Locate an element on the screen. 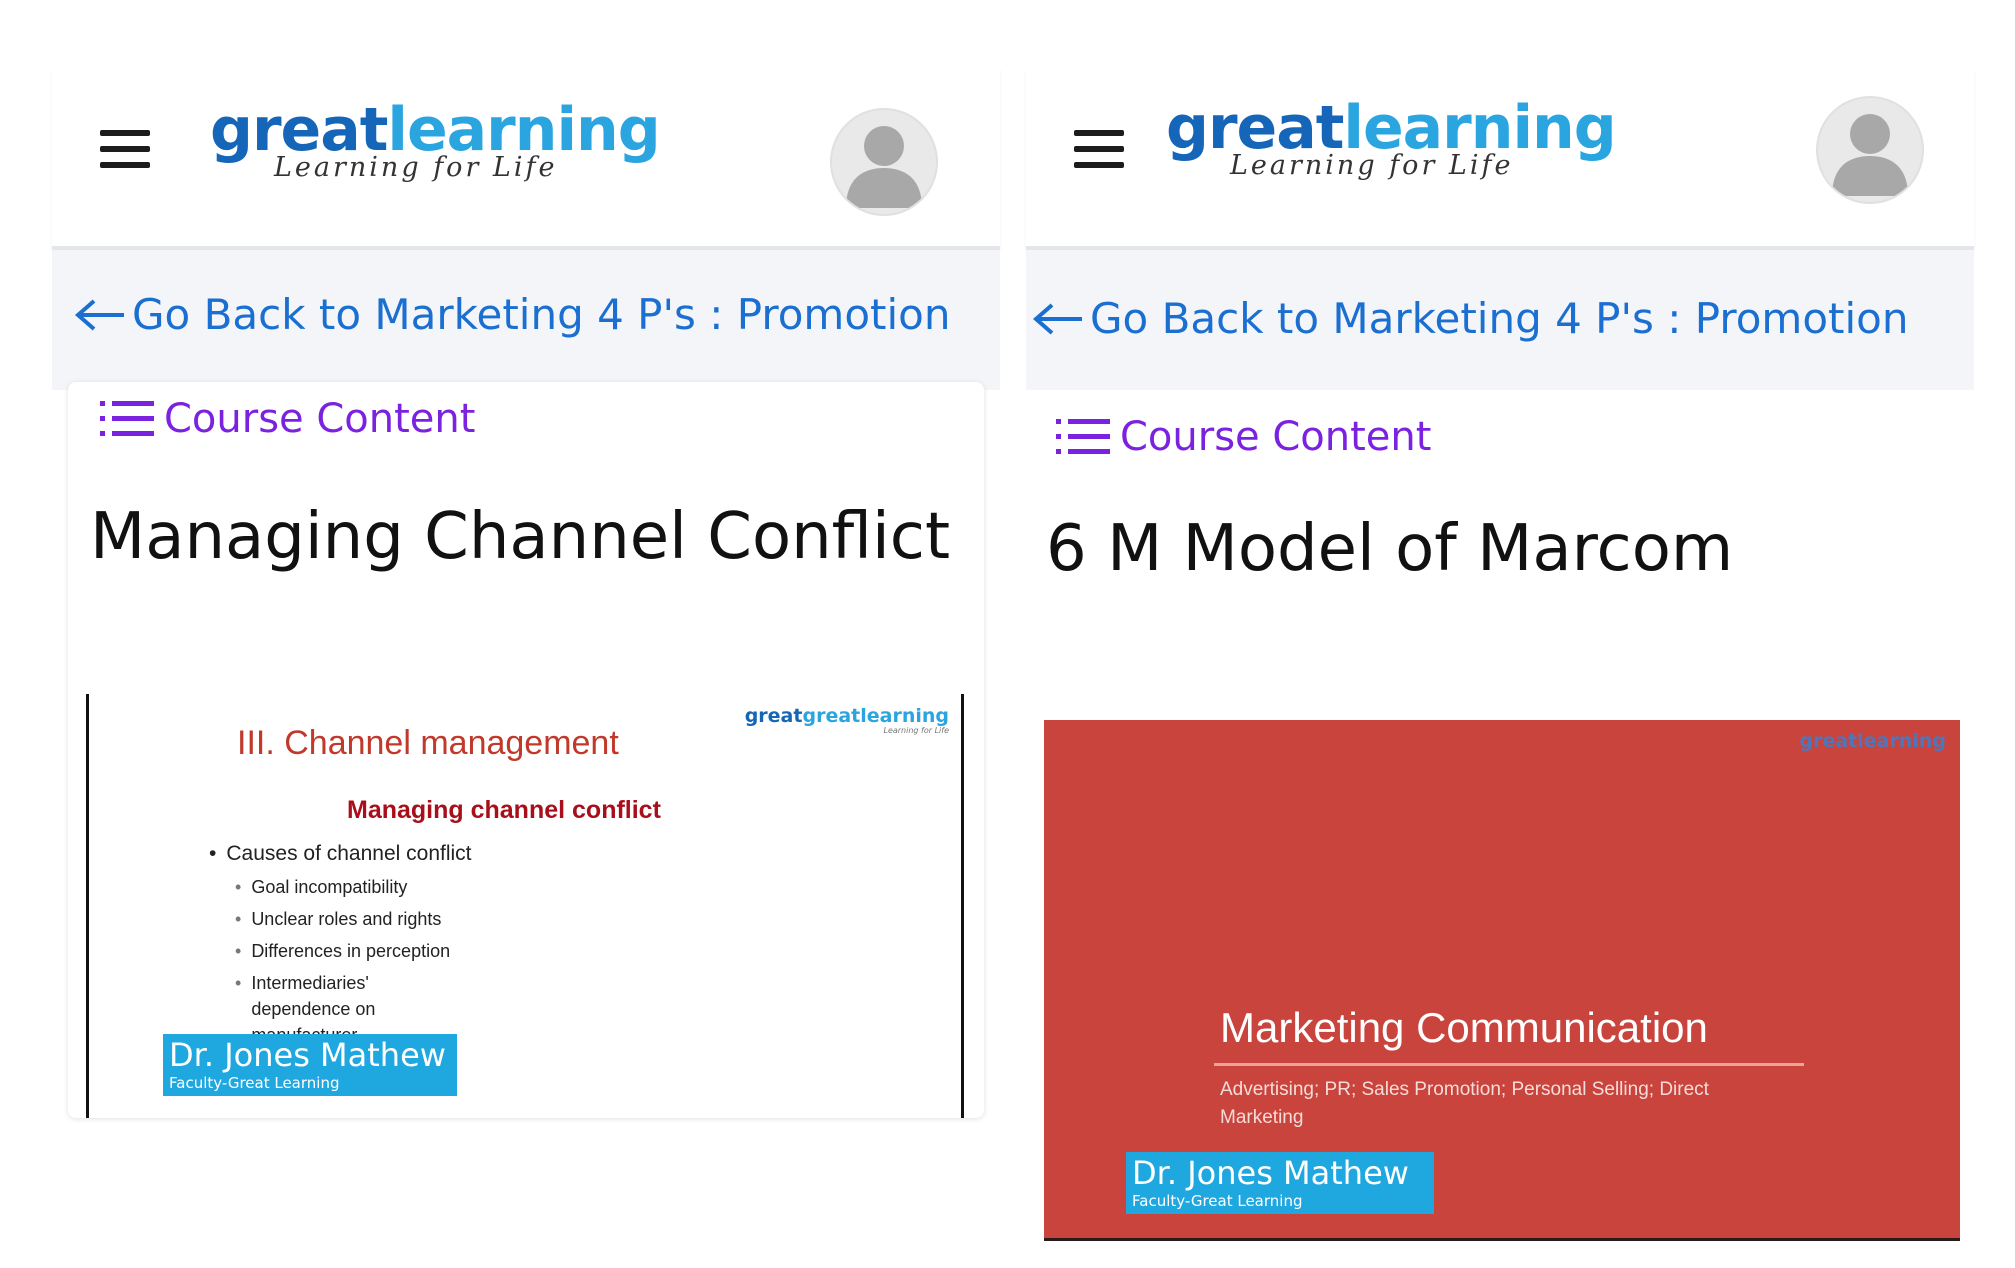 The image size is (2015, 1268). slide-subheading: Managing channel conflict is located at coordinates (504, 810).